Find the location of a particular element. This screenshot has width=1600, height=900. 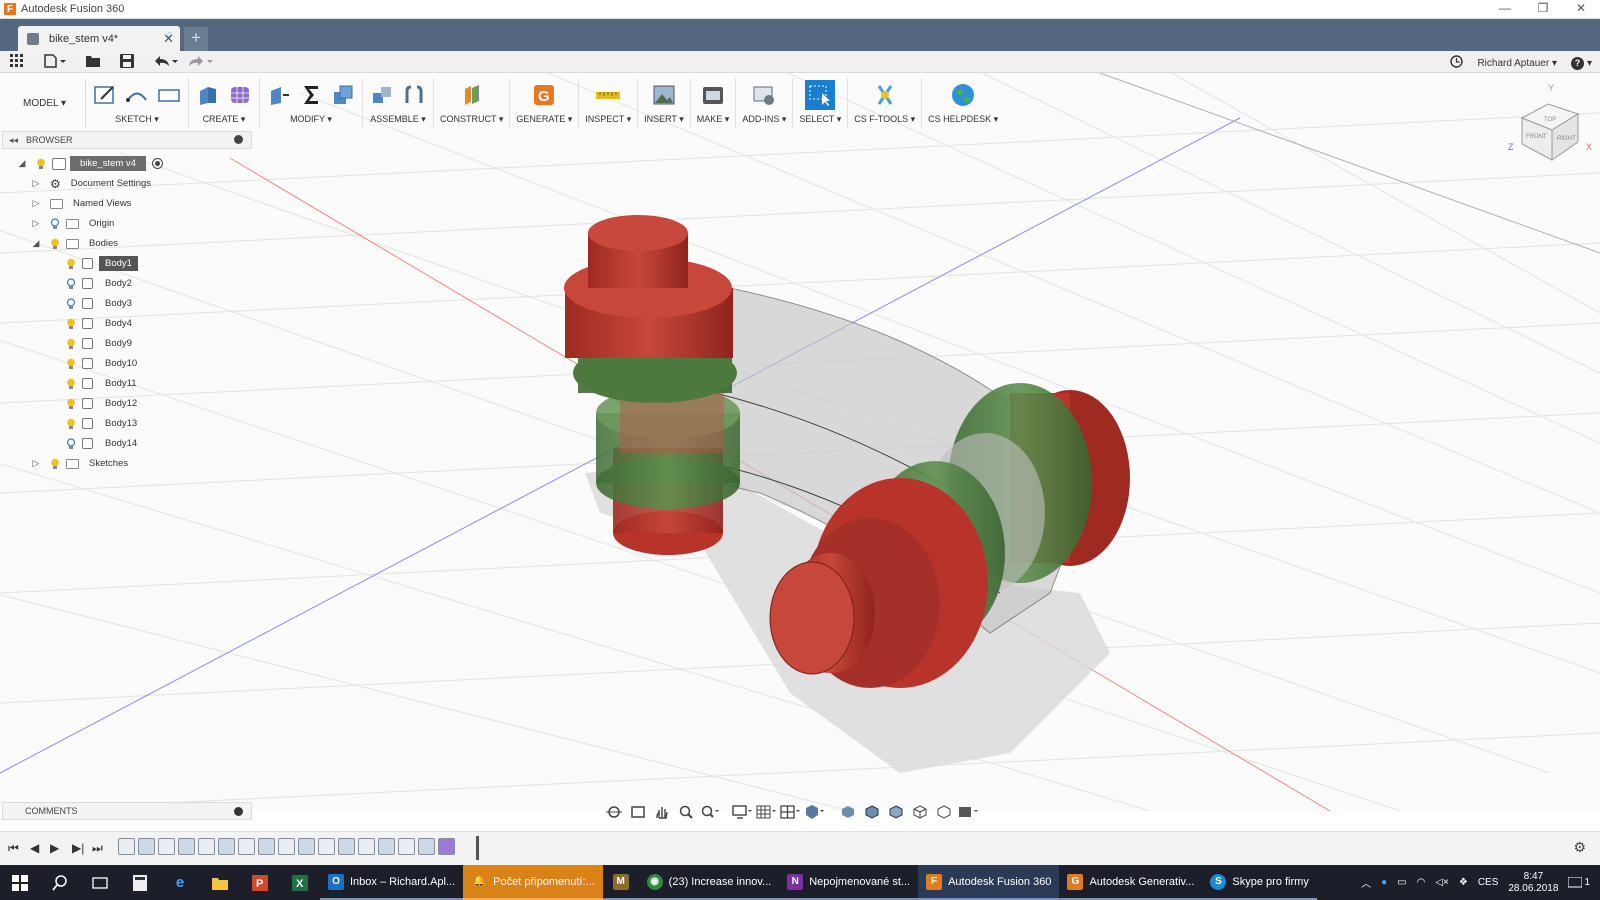

skype-tray-icon: ● is located at coordinates (1384, 882).